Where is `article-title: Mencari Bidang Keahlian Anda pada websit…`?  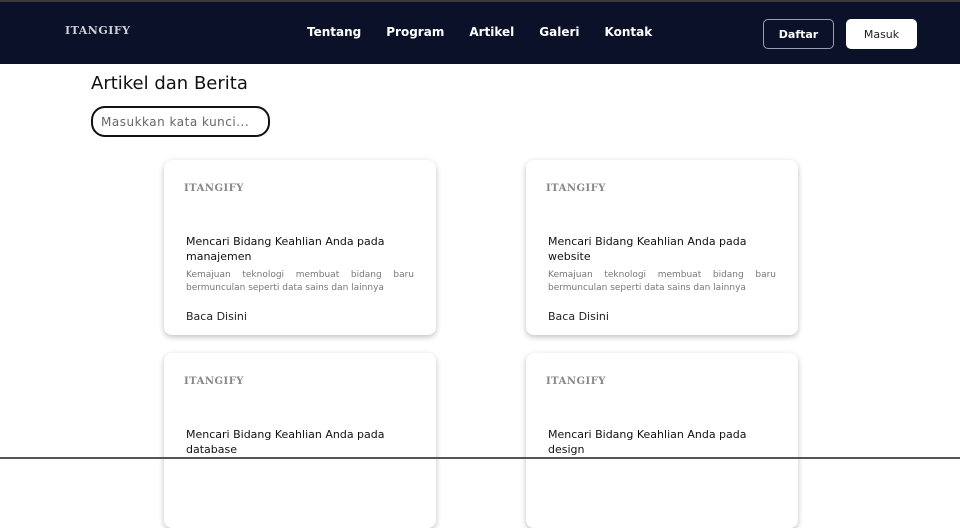
article-title: Mencari Bidang Keahlian Anda pada websit… is located at coordinates (647, 249).